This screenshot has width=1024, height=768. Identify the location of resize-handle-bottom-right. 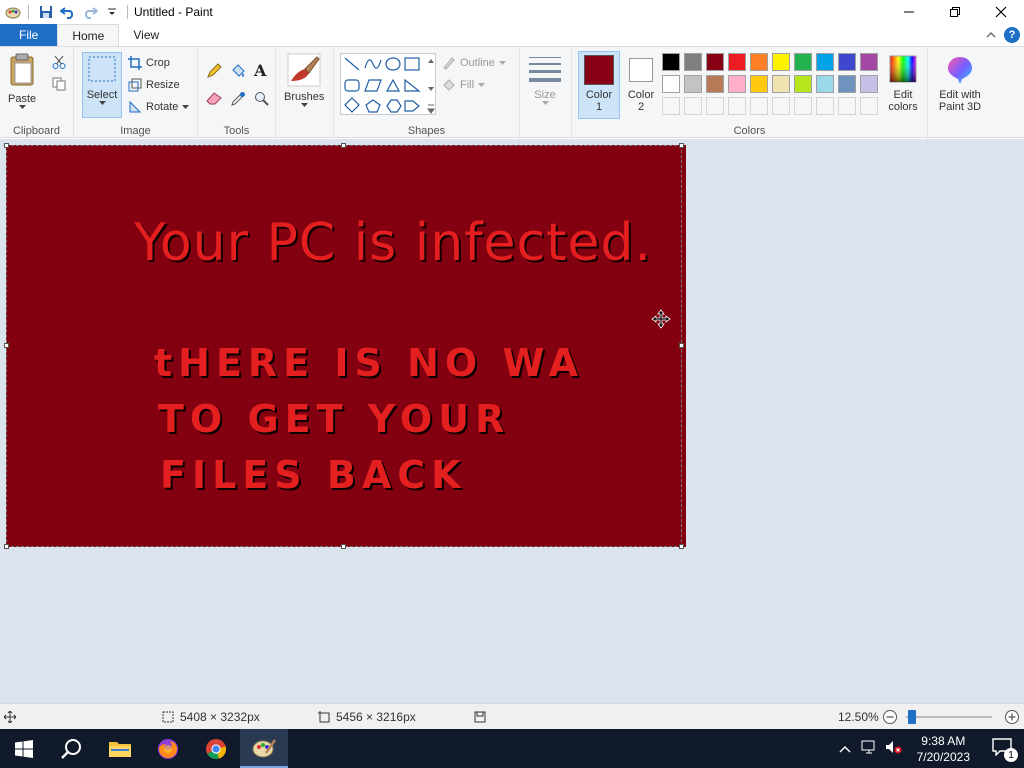
(681, 546).